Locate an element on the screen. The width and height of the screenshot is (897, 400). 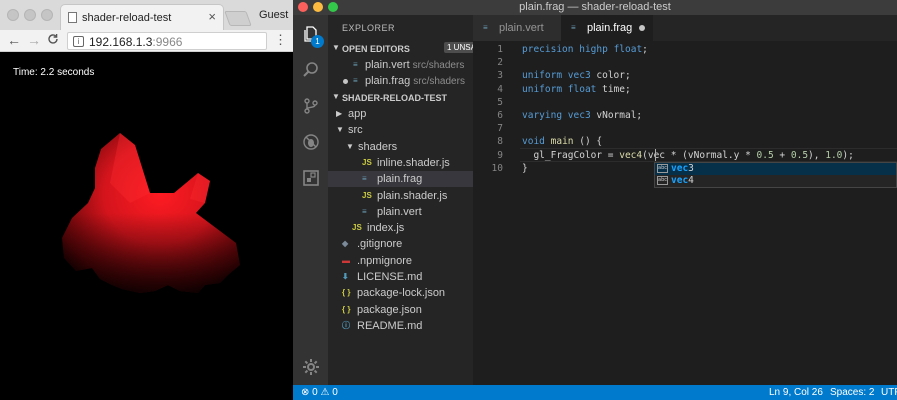
editor-tab: ≡ plain.frag is located at coordinates (607, 28).